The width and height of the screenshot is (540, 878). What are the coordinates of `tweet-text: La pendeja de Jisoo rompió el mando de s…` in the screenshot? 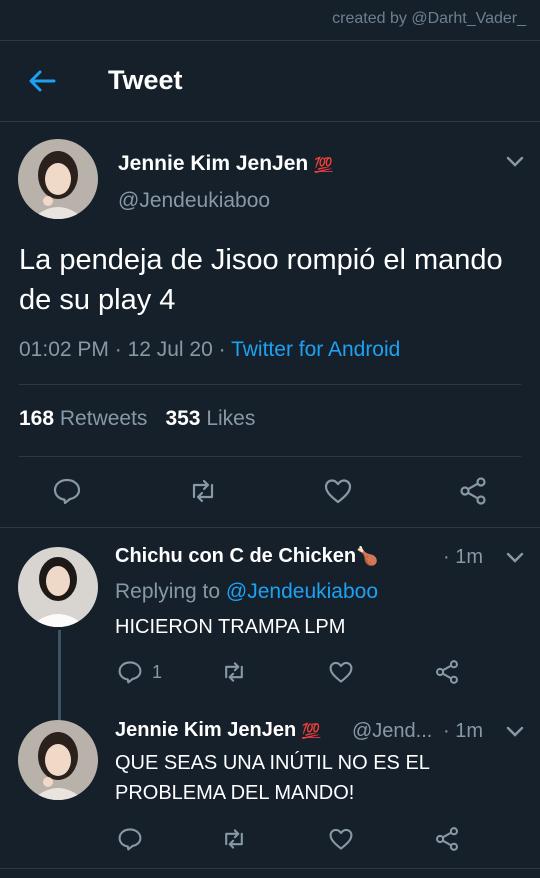 It's located at (261, 280).